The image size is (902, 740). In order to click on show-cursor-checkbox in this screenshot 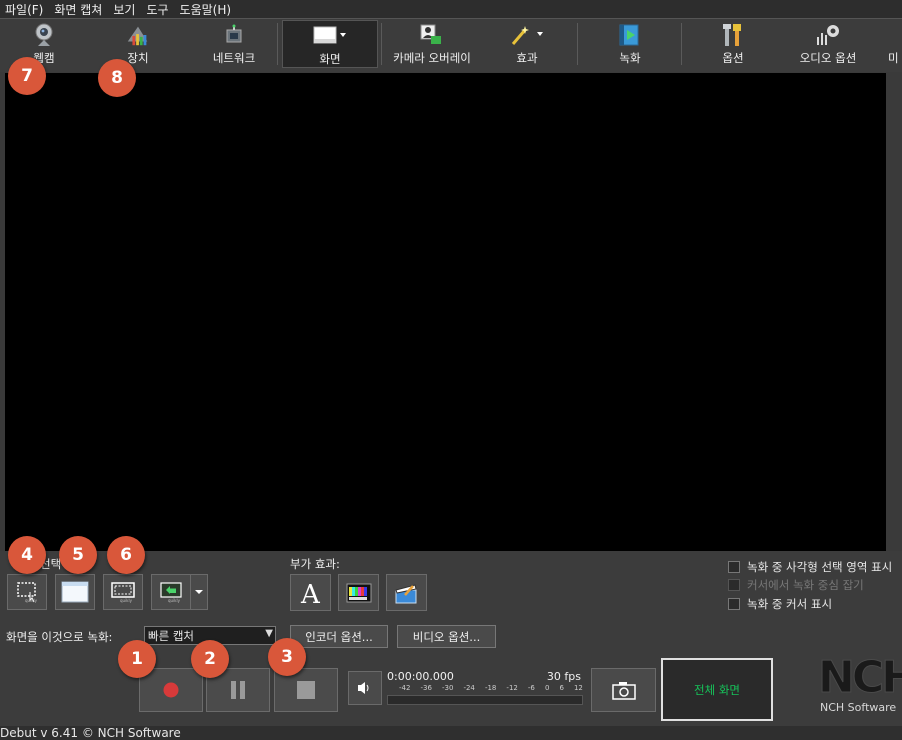, I will do `click(734, 604)`.